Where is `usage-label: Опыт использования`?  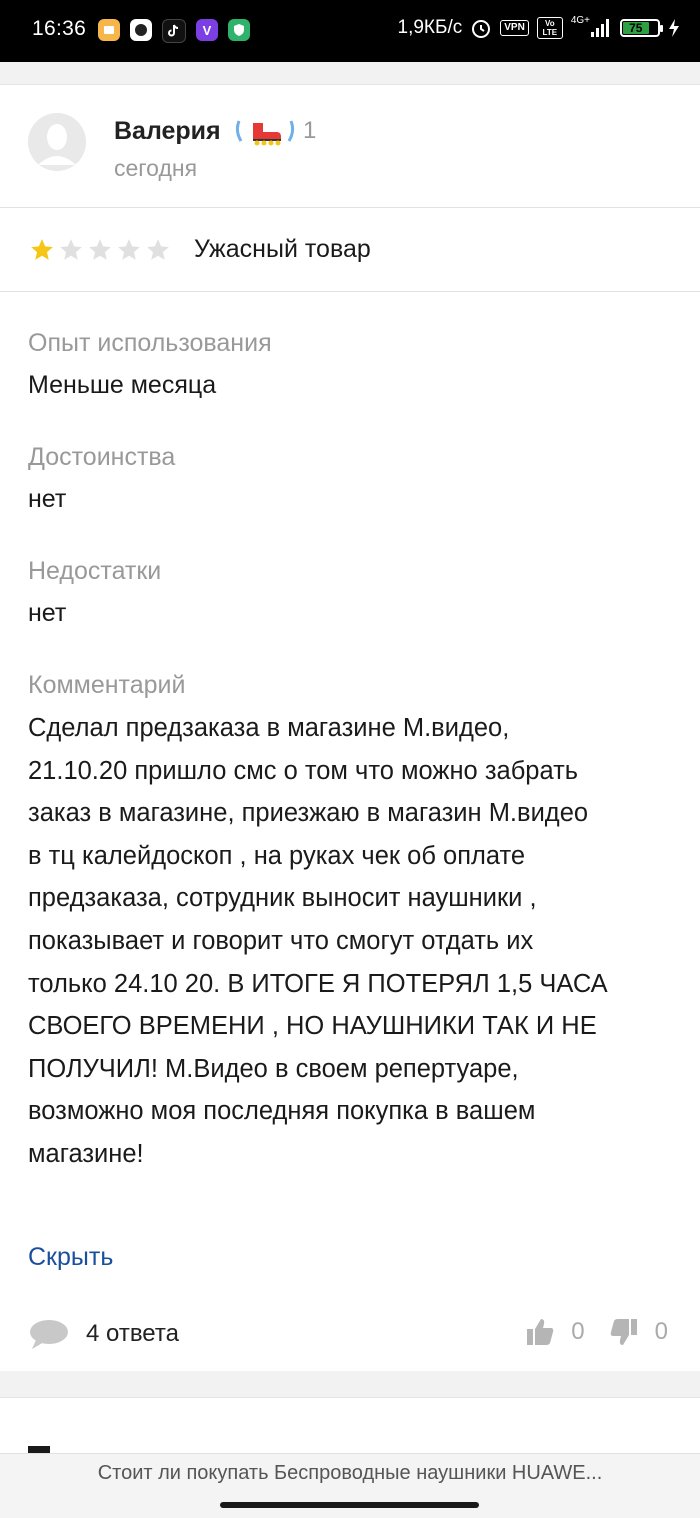
usage-label: Опыт использования is located at coordinates (150, 343).